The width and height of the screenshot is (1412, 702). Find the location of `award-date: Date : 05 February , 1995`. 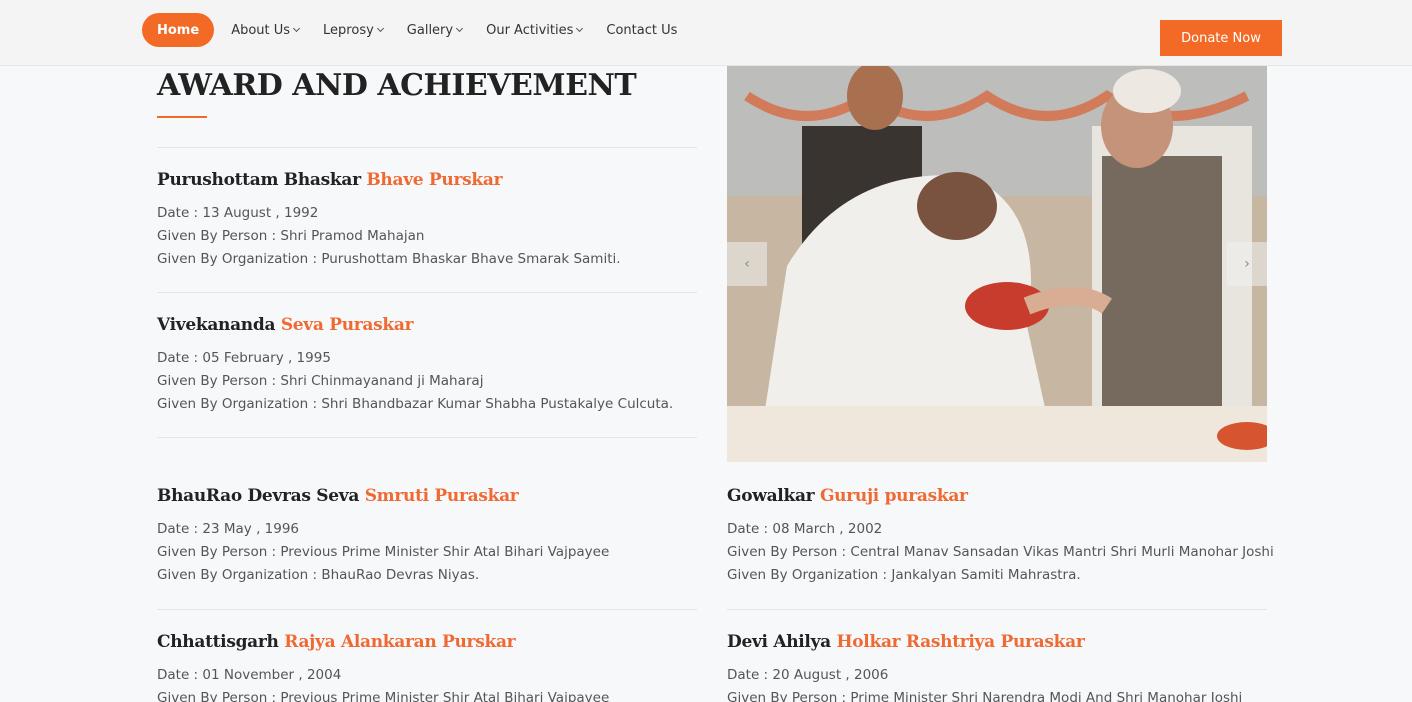

award-date: Date : 05 February , 1995 is located at coordinates (244, 358).